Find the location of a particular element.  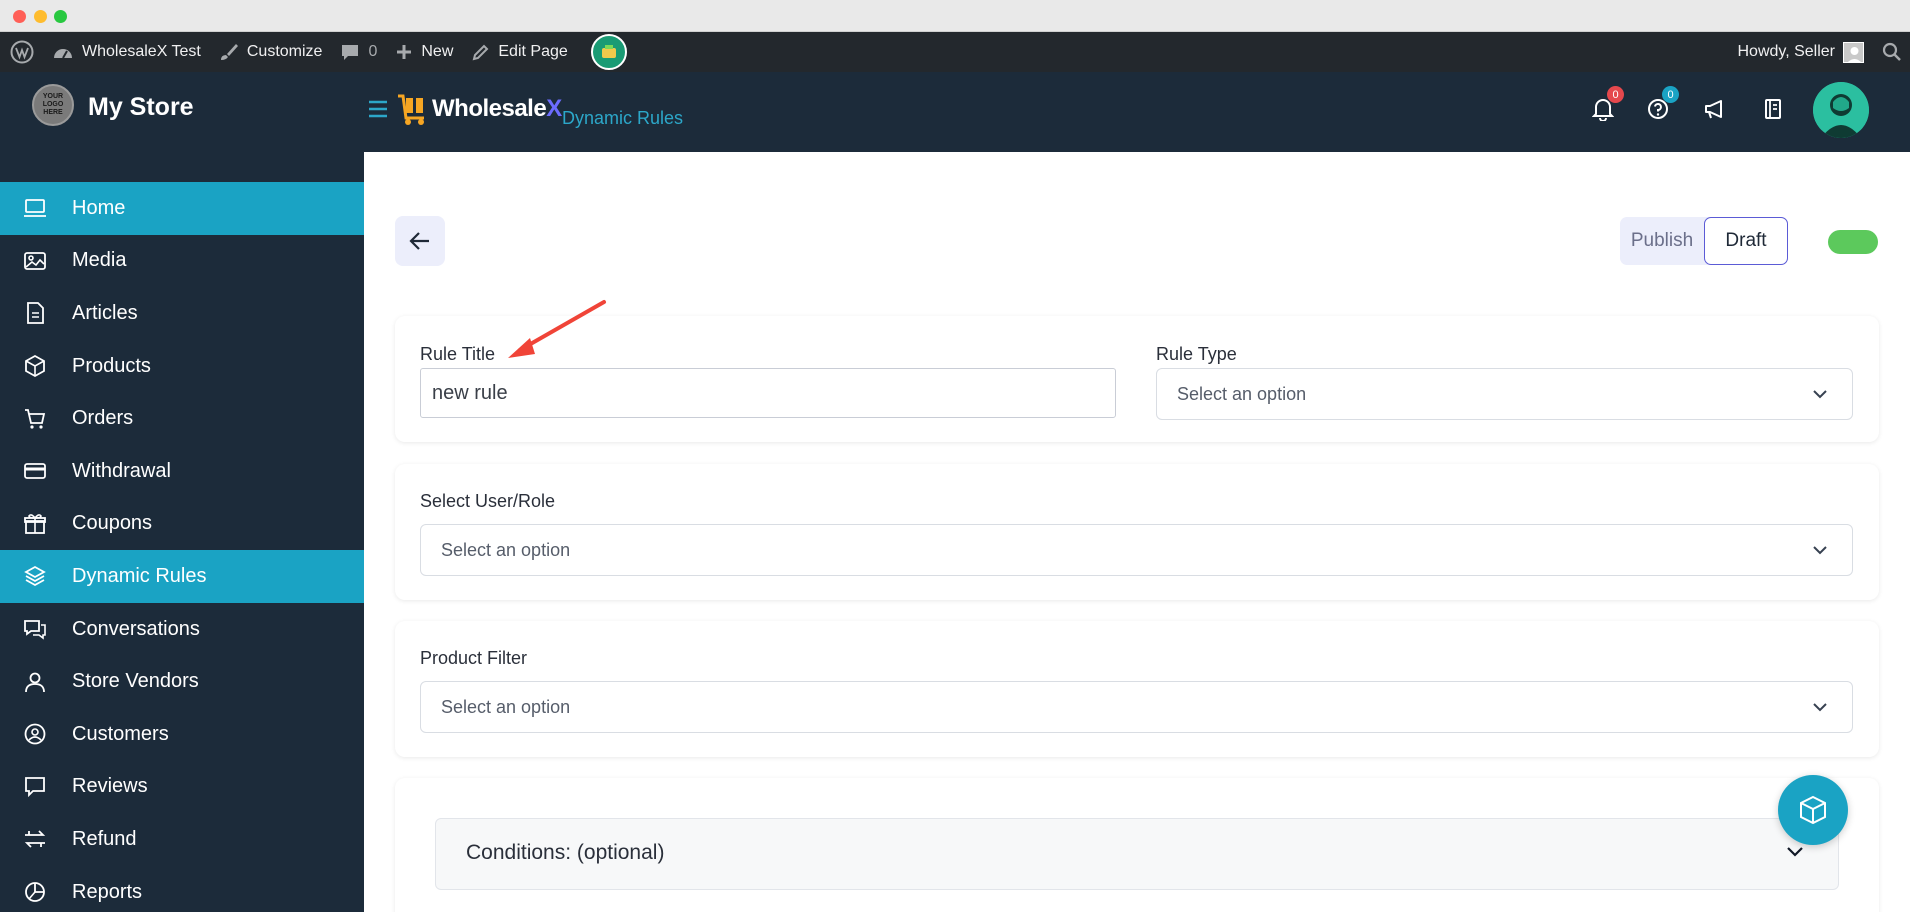

product-filter-select: Select an option is located at coordinates (1136, 707).